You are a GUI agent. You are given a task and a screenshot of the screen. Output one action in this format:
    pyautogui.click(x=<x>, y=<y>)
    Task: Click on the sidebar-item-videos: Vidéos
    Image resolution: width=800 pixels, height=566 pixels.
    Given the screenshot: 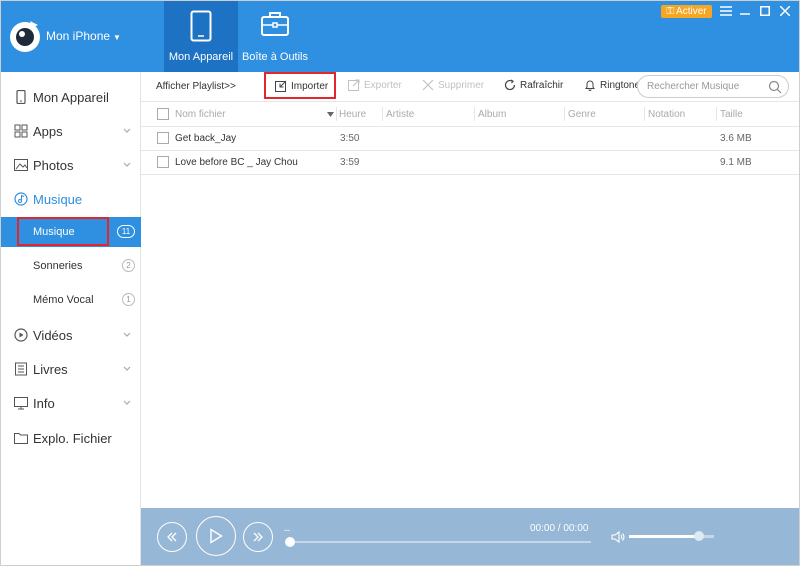 What is the action you would take?
    pyautogui.click(x=71, y=335)
    